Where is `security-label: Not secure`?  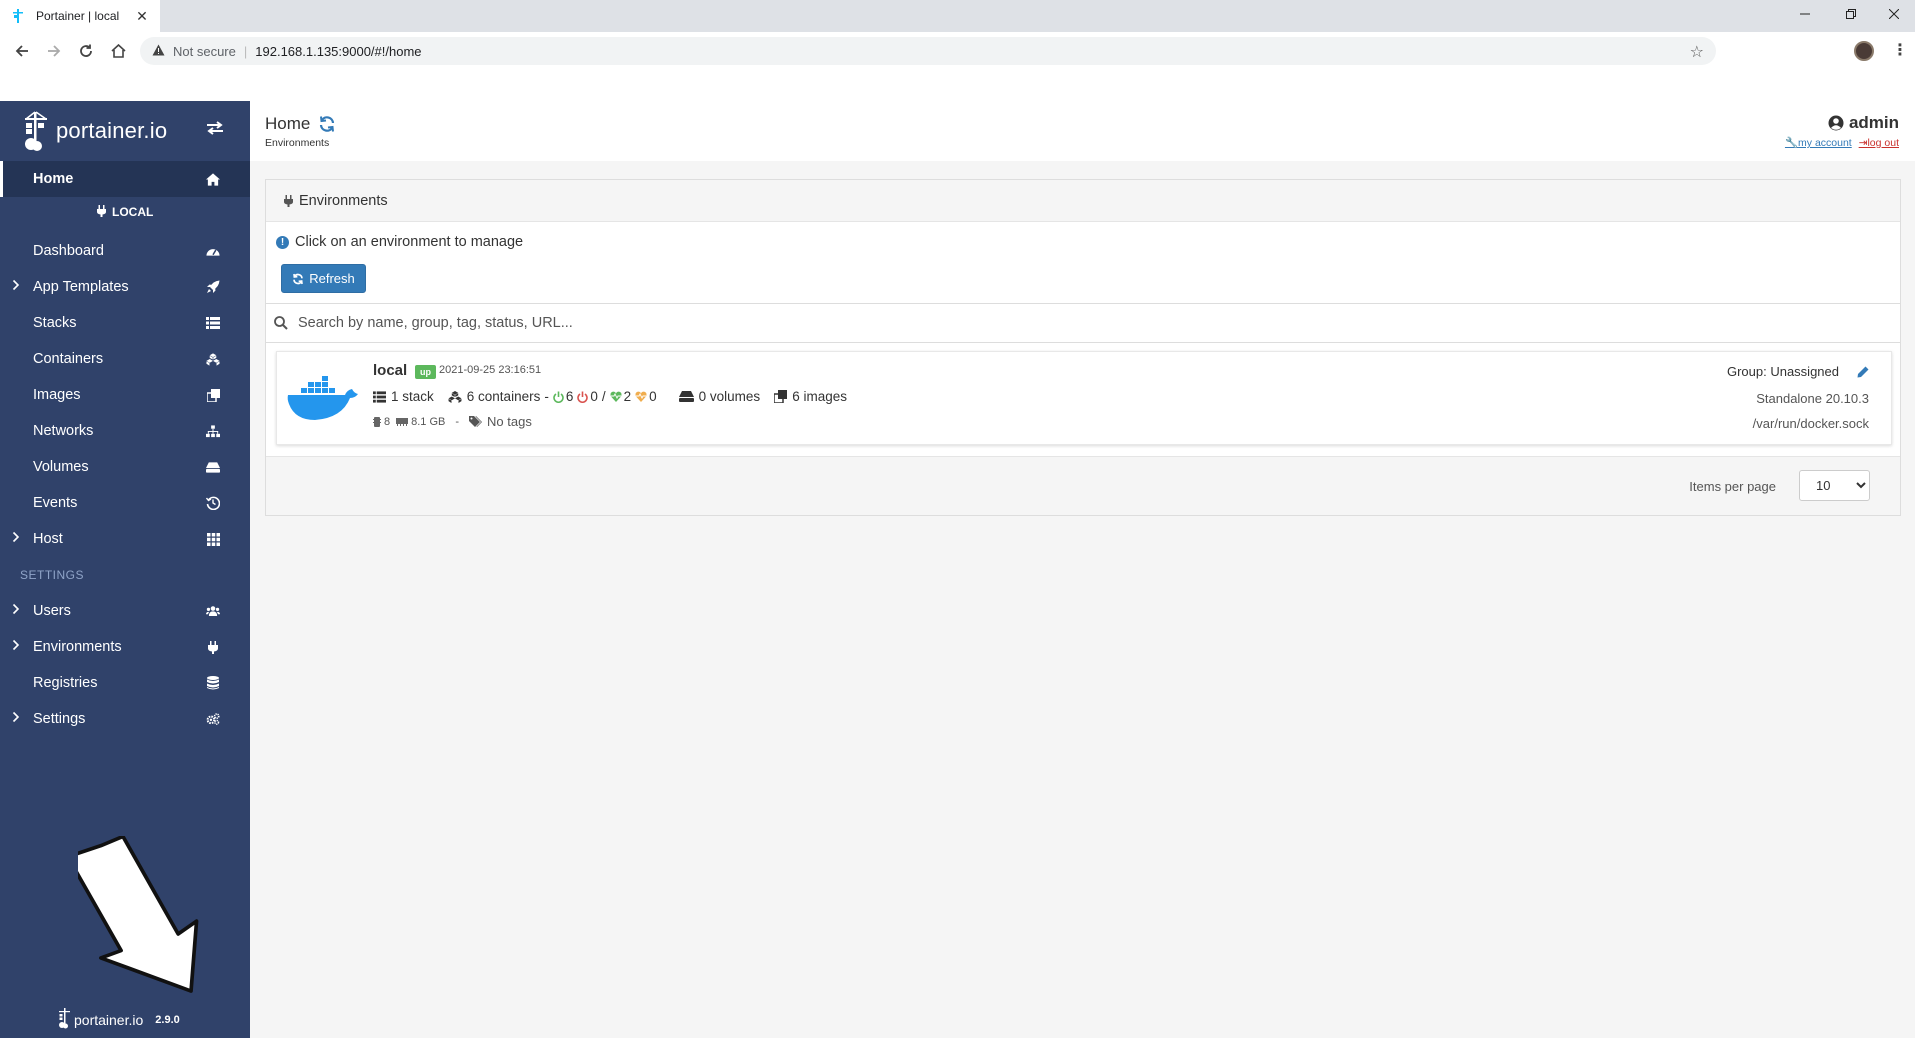
security-label: Not secure is located at coordinates (204, 51).